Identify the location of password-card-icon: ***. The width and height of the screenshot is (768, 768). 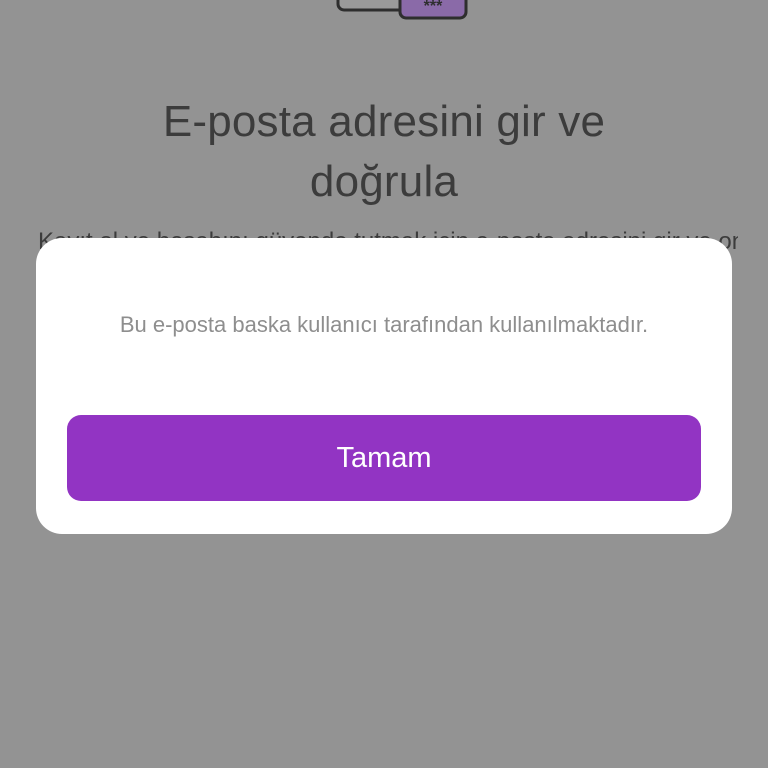
(402, 10).